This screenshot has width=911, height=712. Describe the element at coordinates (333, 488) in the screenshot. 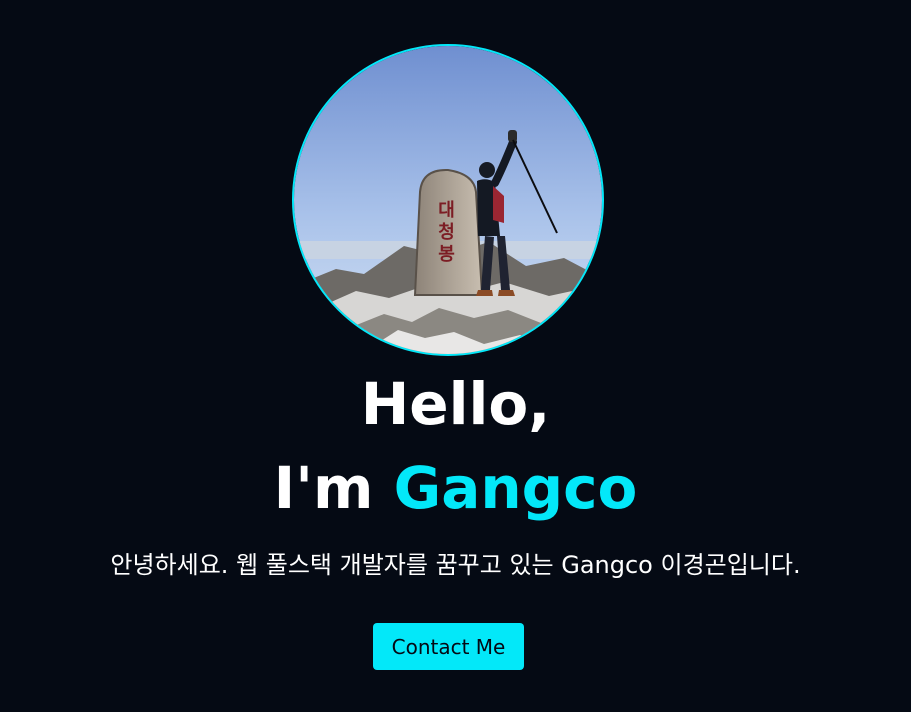

I see `im-text: I'm` at that location.